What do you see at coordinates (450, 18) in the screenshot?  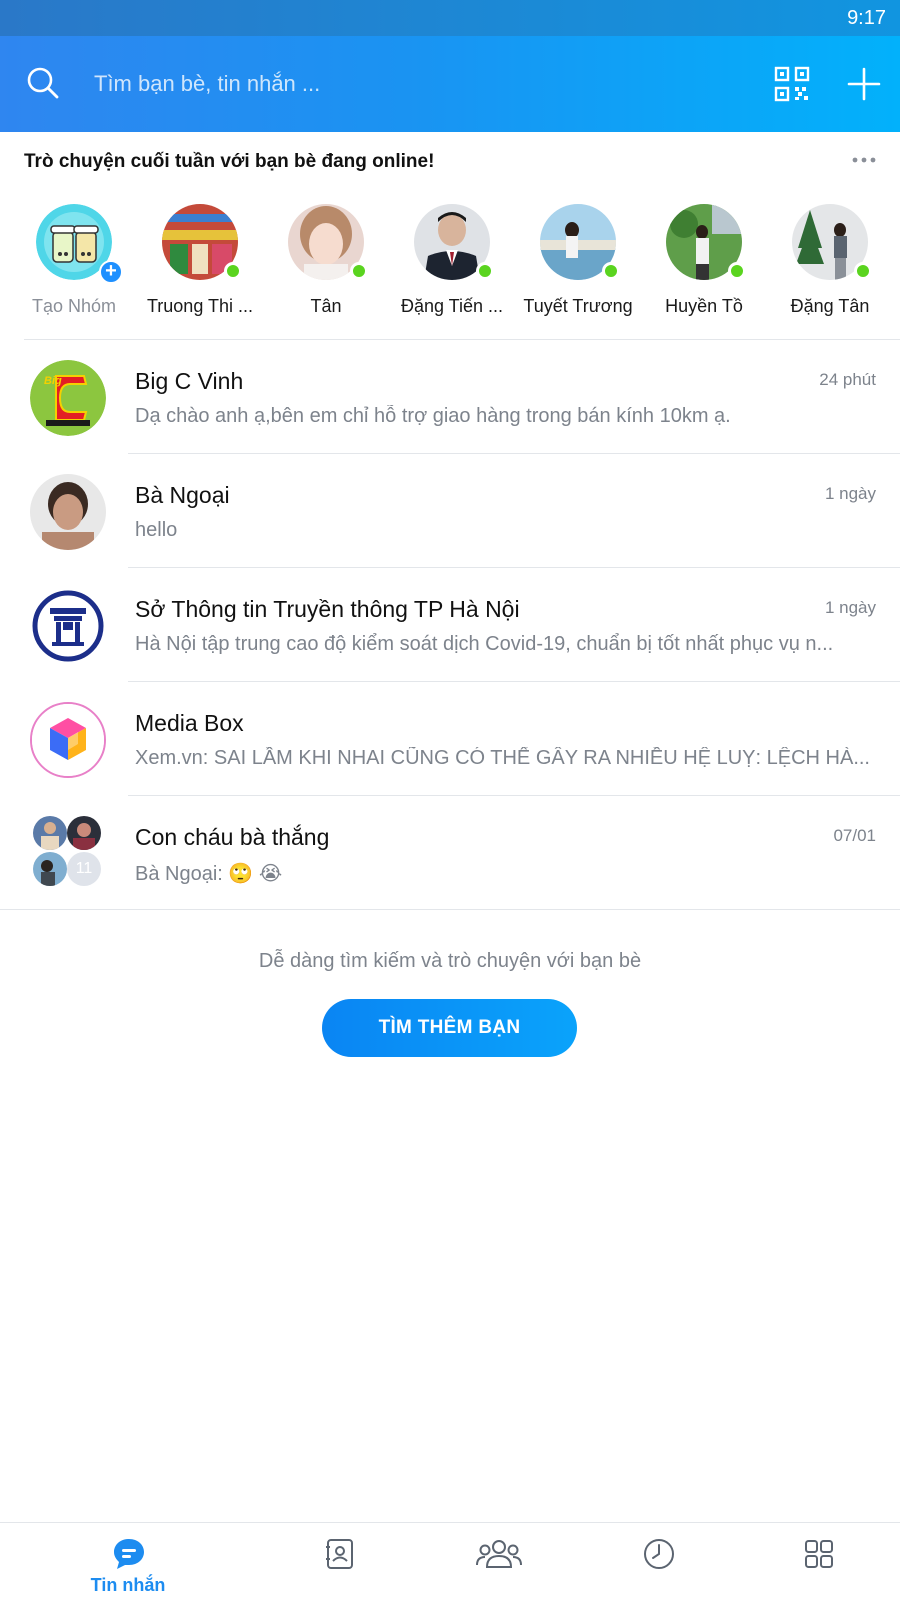 I see `status-bar: 9:17` at bounding box center [450, 18].